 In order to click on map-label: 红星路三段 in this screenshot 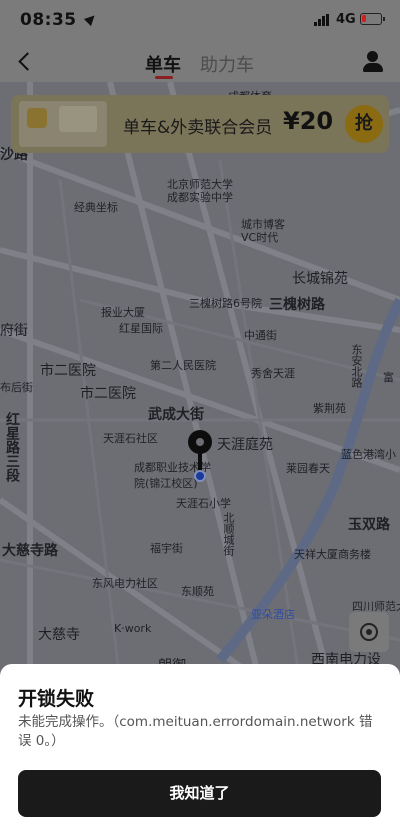, I will do `click(12, 447)`.